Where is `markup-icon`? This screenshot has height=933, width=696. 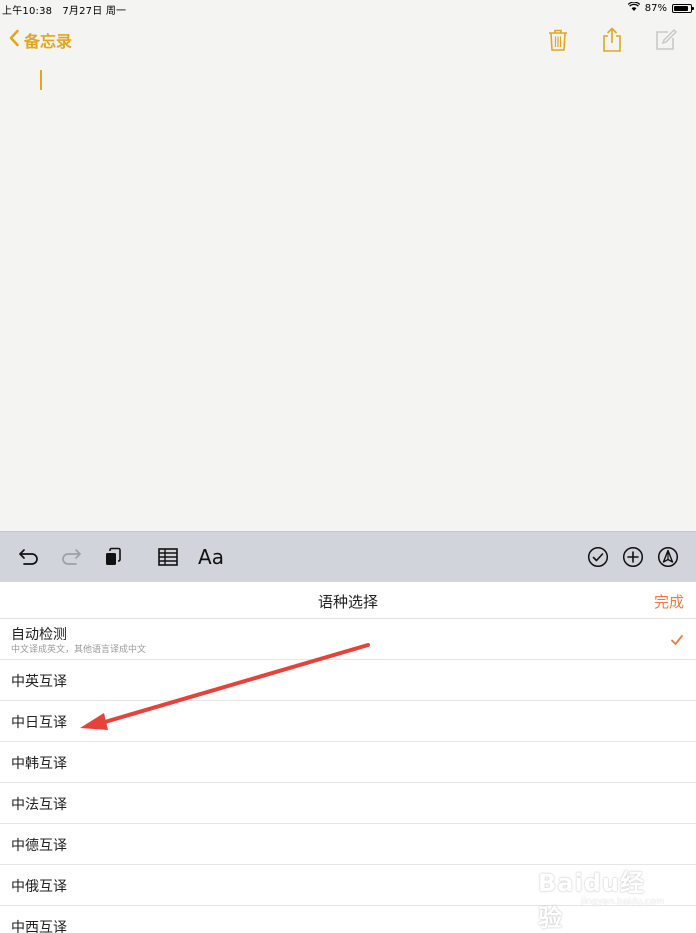 markup-icon is located at coordinates (668, 557).